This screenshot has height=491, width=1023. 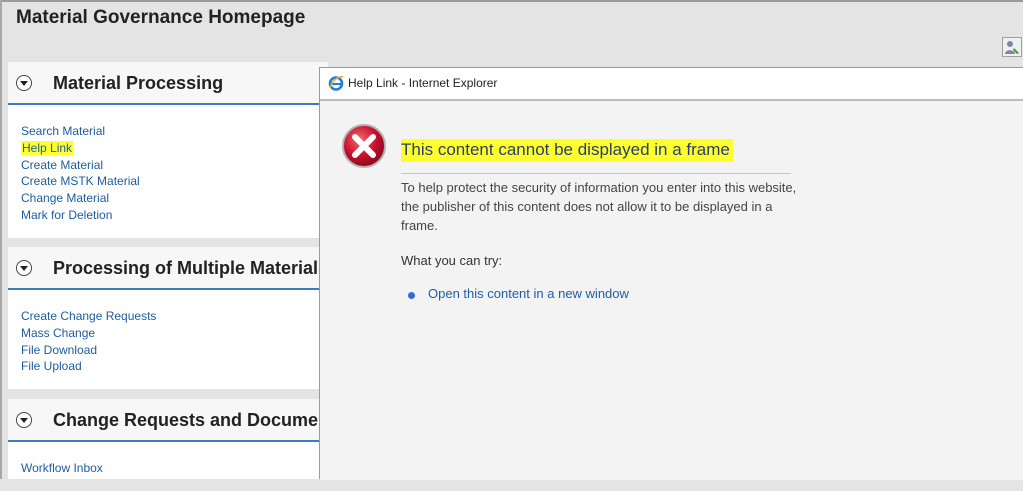 I want to click on page-title: Material Governance Homepage, so click(x=161, y=17).